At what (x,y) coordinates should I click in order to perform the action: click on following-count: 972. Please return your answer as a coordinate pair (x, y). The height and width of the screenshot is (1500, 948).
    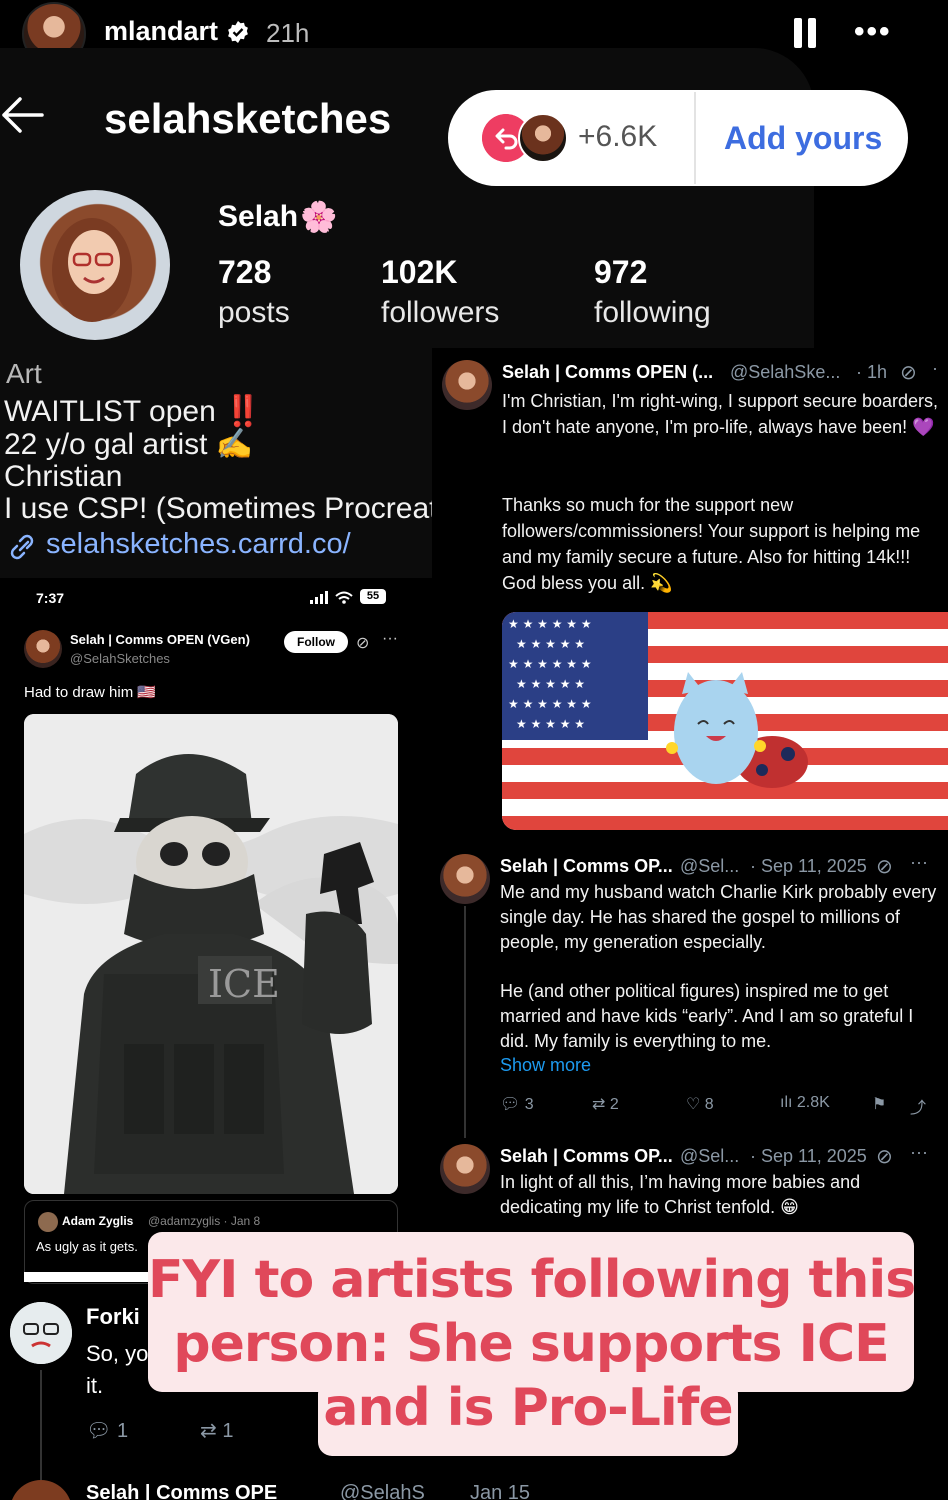
    Looking at the image, I should click on (620, 272).